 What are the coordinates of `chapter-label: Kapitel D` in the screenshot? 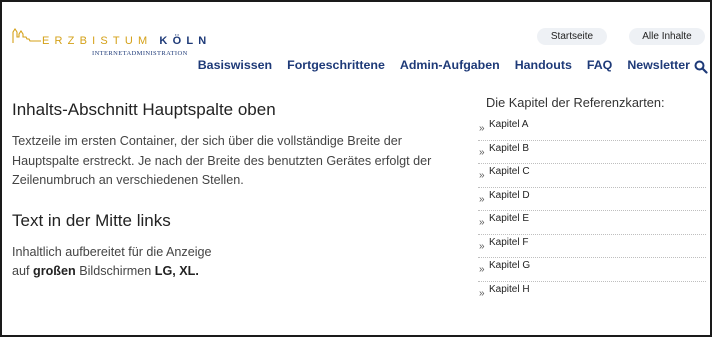 It's located at (509, 195).